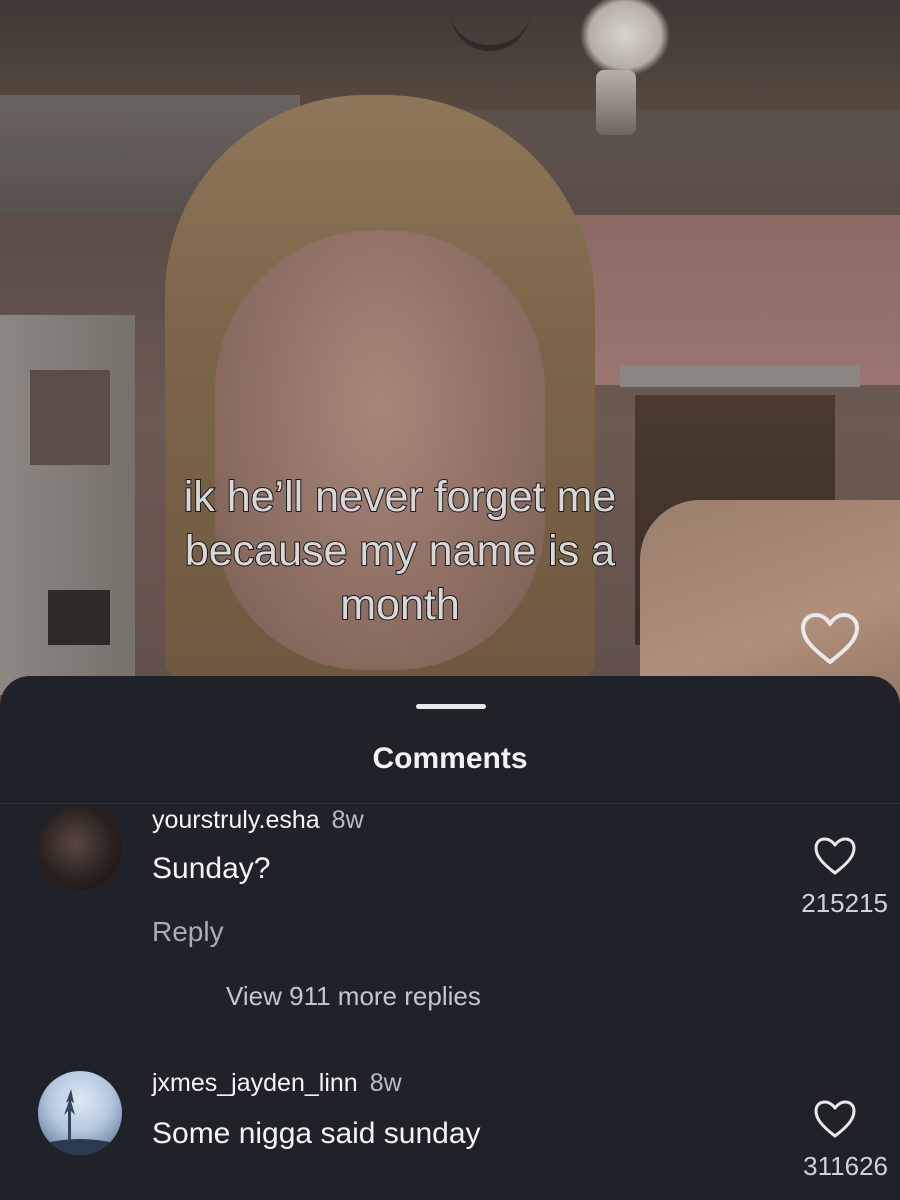 The width and height of the screenshot is (900, 1200). What do you see at coordinates (845, 1166) in the screenshot?
I see `like-count: 311626` at bounding box center [845, 1166].